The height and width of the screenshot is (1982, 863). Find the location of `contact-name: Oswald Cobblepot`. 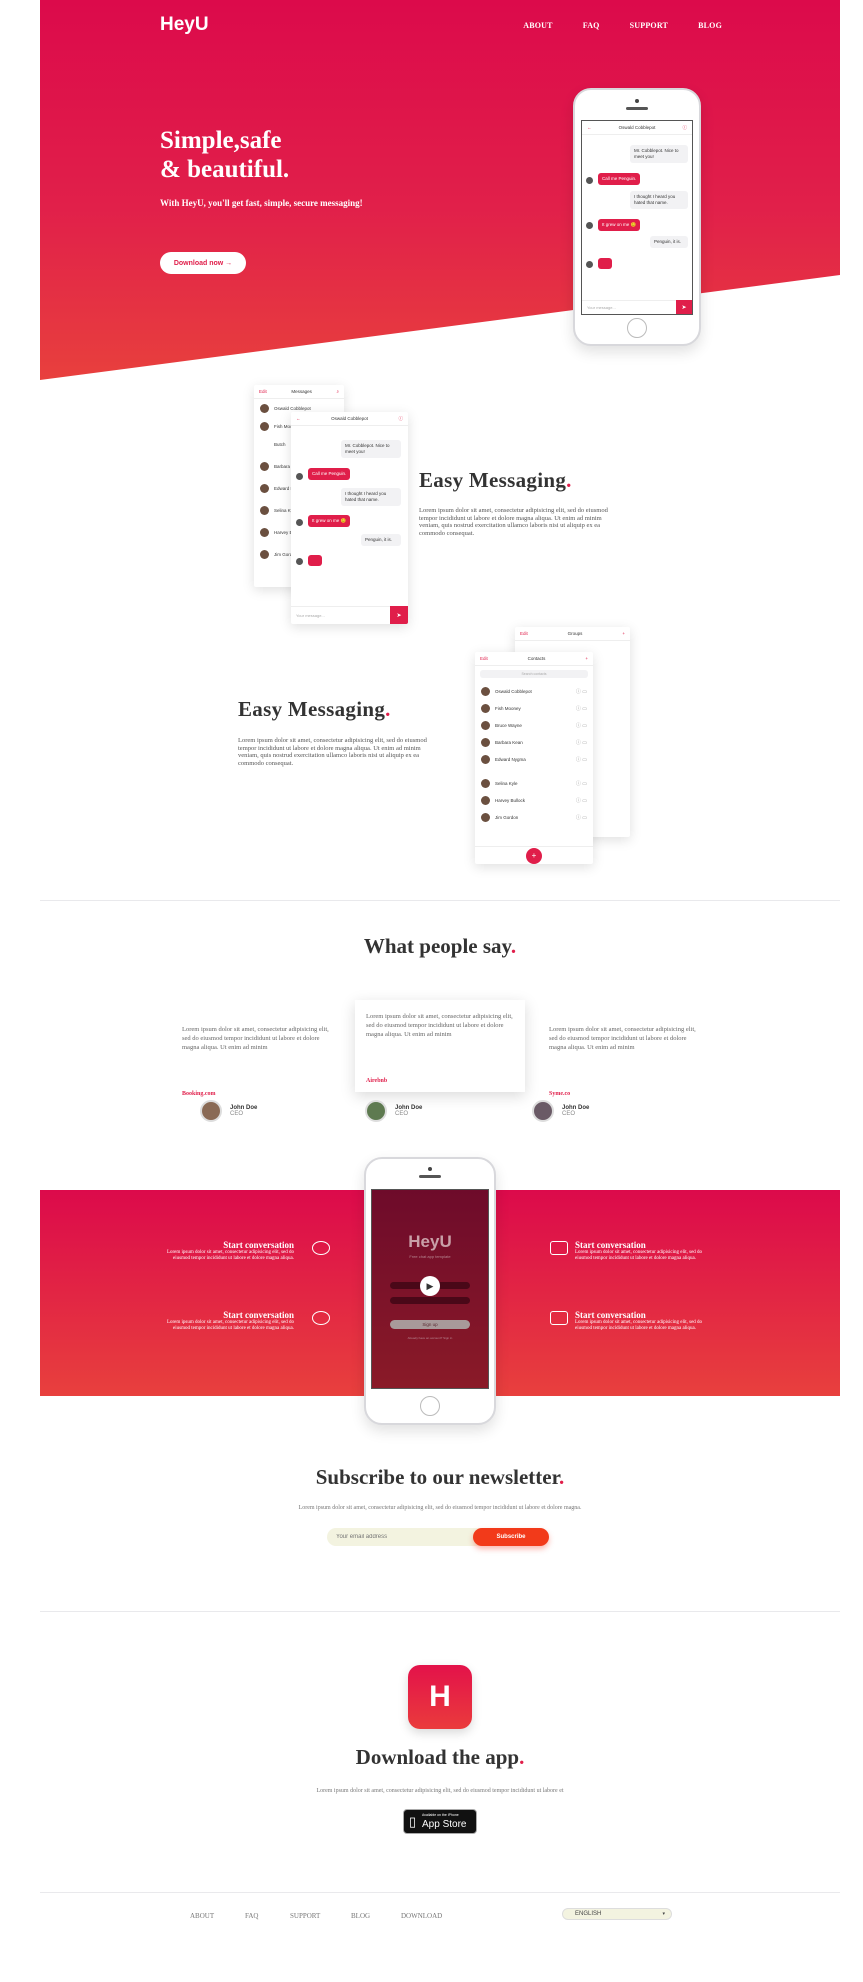

contact-name: Oswald Cobblepot is located at coordinates (513, 691).